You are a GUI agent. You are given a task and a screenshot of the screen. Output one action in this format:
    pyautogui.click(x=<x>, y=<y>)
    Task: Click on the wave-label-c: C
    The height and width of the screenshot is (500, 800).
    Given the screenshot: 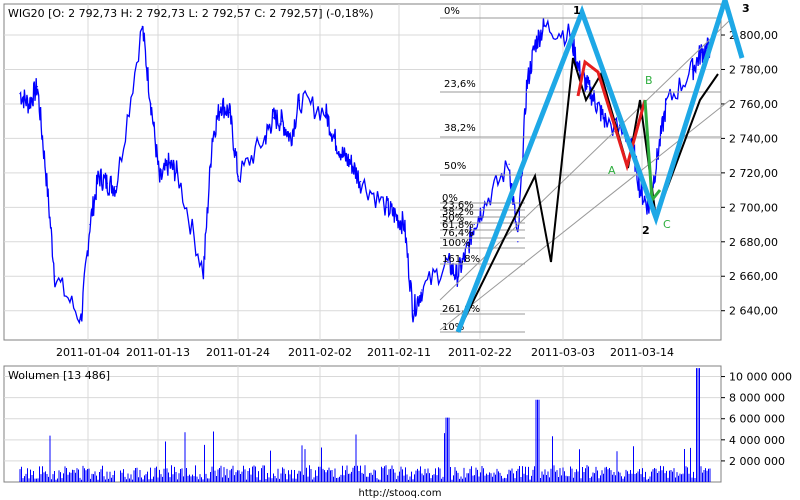 What is the action you would take?
    pyautogui.click(x=667, y=224)
    